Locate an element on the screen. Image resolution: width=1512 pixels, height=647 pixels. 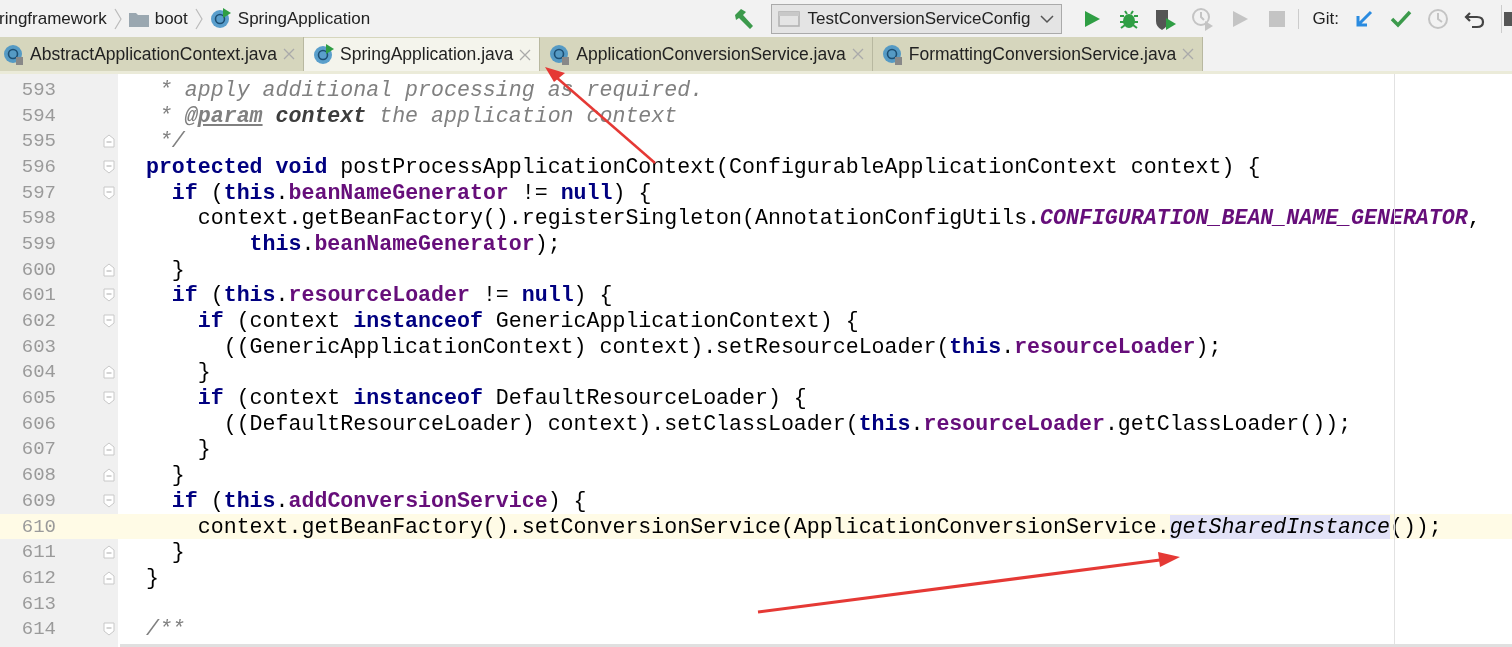
line-number: 611 is located at coordinates (38, 552).